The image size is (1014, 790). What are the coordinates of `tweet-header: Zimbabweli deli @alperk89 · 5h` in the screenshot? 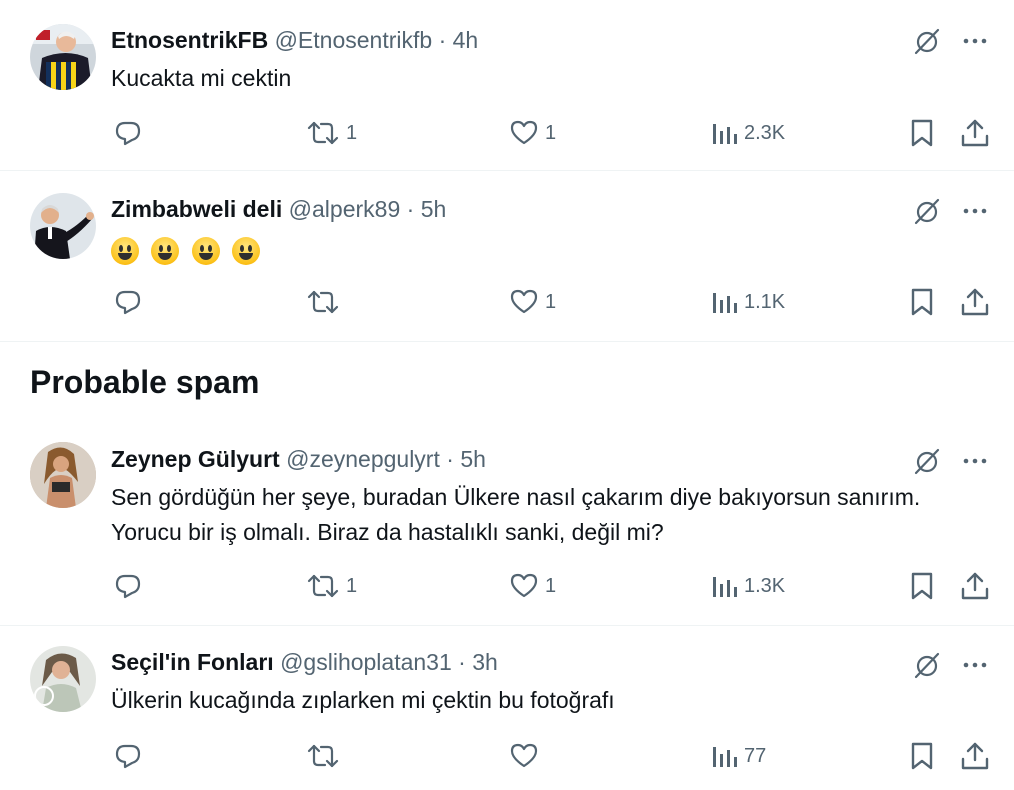 It's located at (278, 209).